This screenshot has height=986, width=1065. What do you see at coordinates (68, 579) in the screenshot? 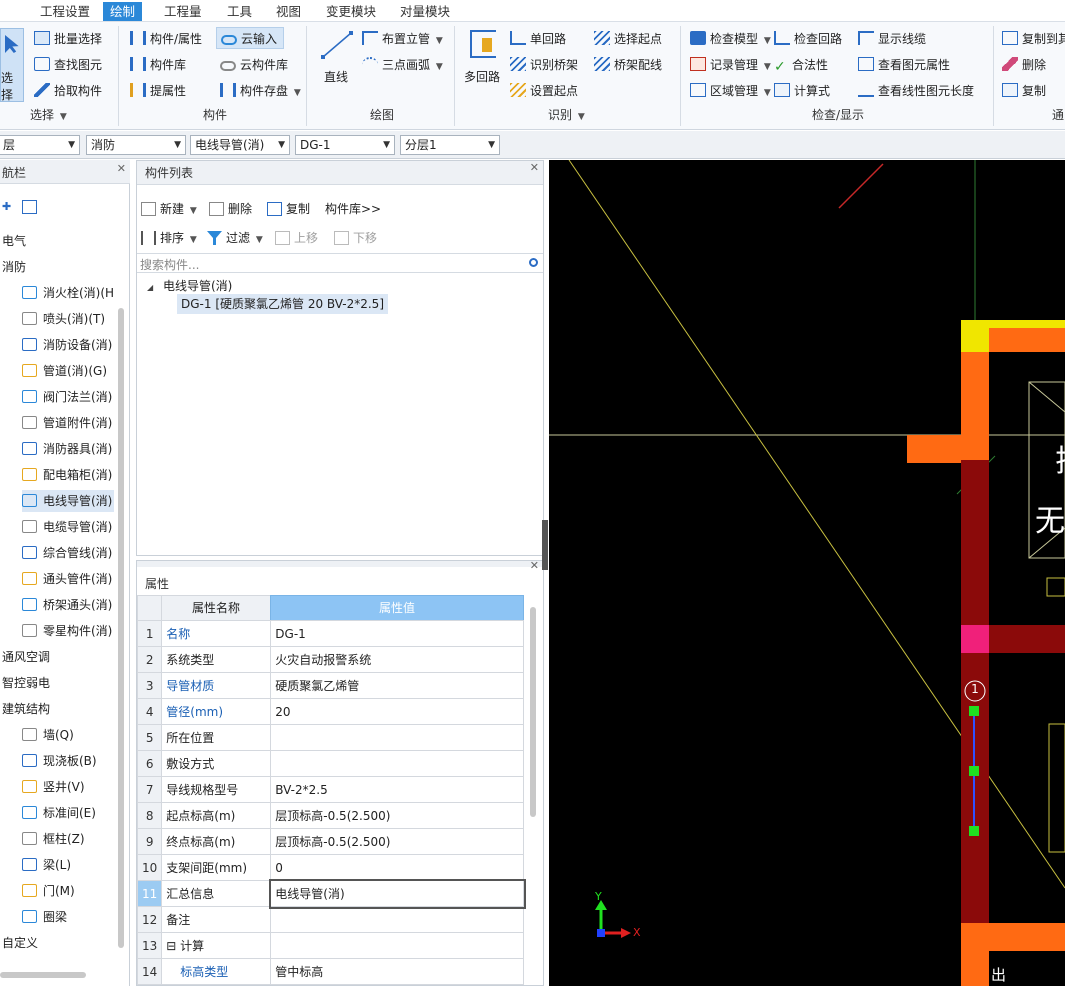
I see `nav-item: 通头管件(消)` at bounding box center [68, 579].